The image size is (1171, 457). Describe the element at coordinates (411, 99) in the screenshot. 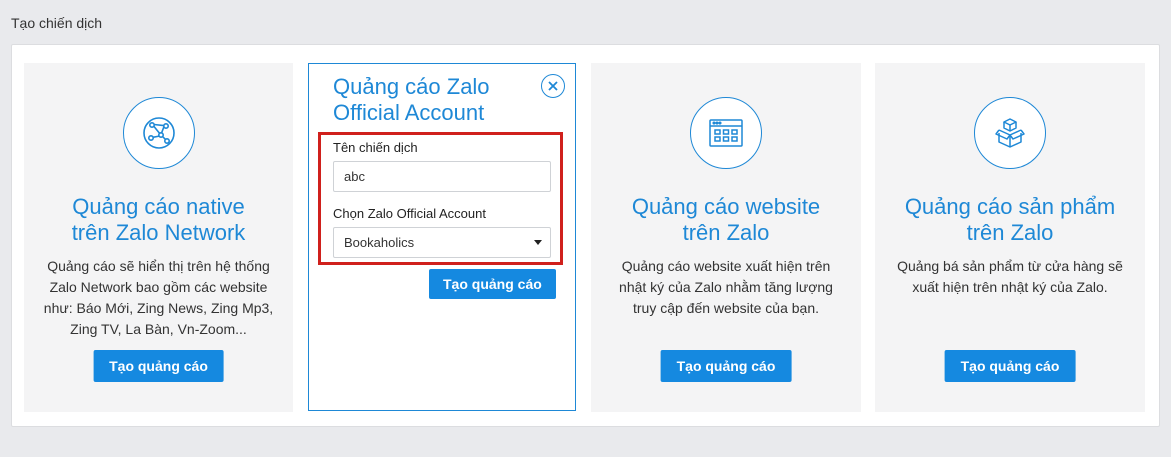

I see `form-title: Quảng cáo Zalo Official Account` at that location.